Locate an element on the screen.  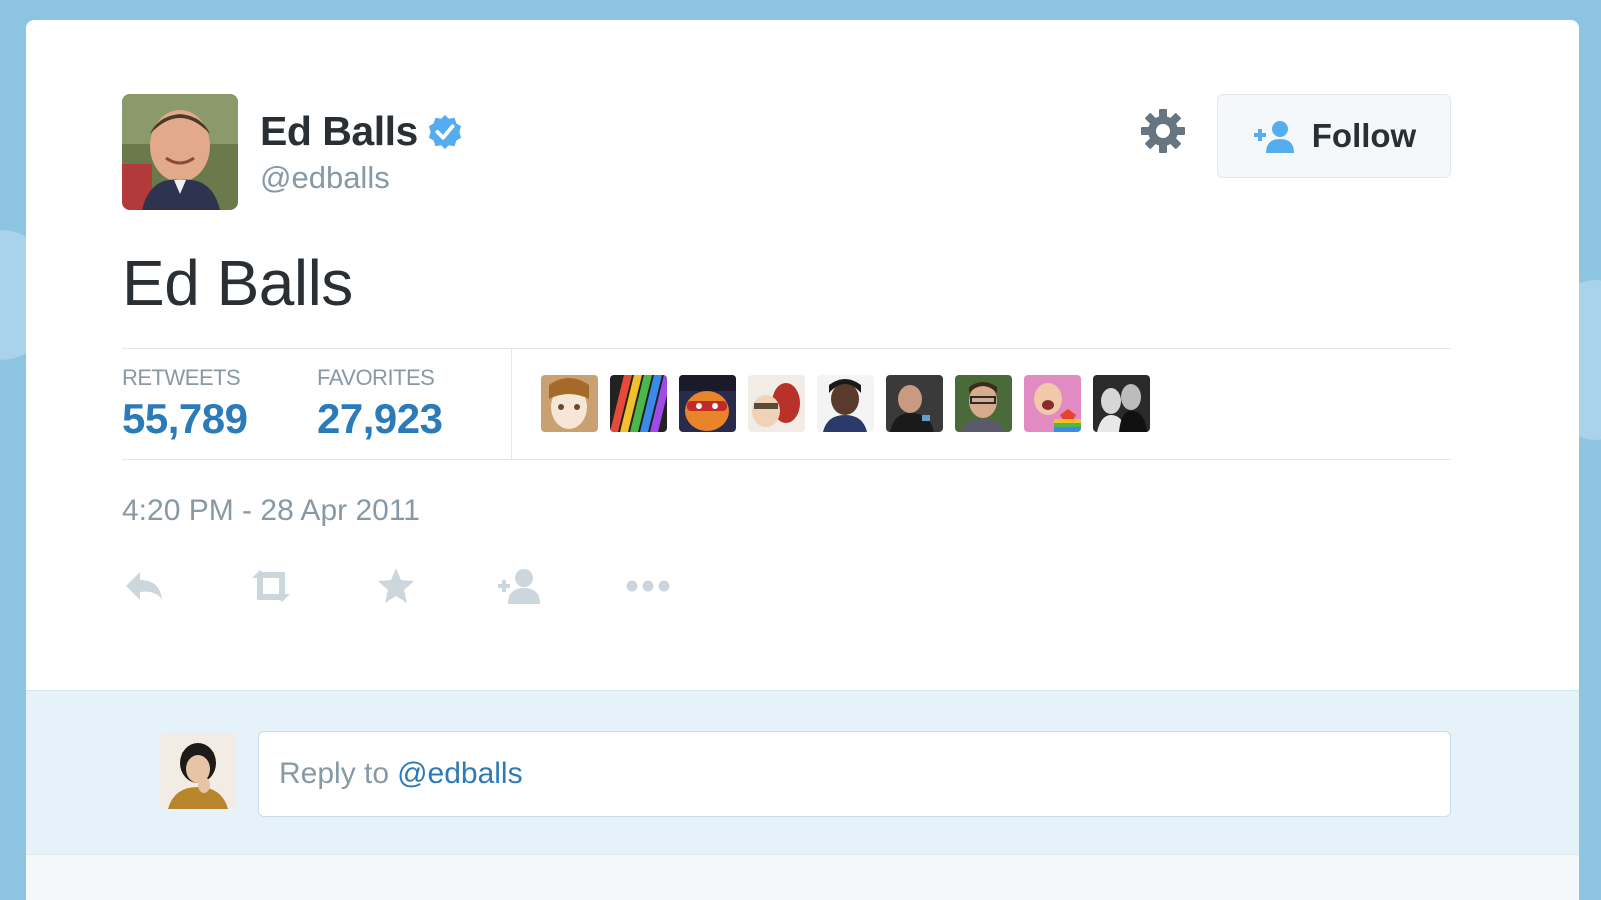
follow-label: Follow is located at coordinates (1364, 135).